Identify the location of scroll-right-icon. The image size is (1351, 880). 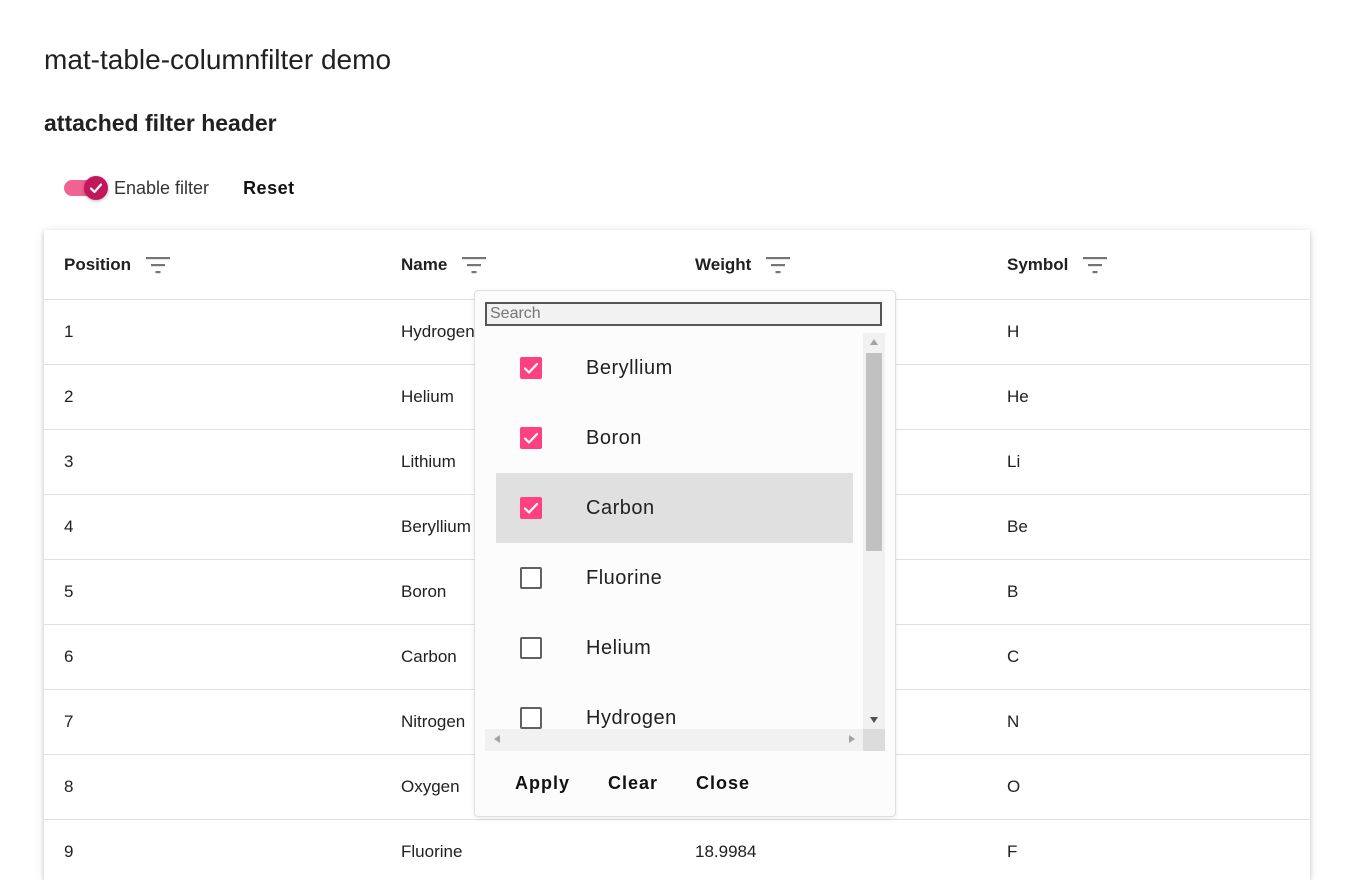
(852, 739).